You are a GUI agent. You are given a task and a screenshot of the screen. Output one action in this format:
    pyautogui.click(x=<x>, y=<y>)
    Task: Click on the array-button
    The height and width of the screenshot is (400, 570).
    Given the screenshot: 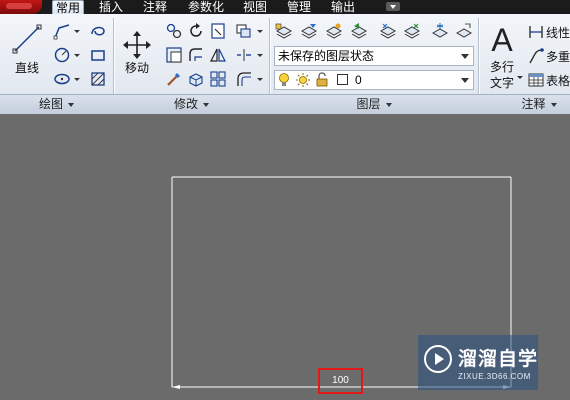 What is the action you would take?
    pyautogui.click(x=196, y=79)
    